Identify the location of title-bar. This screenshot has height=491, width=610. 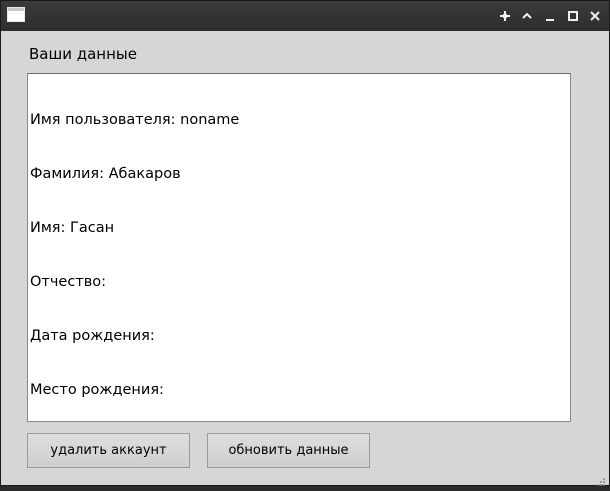
(305, 16).